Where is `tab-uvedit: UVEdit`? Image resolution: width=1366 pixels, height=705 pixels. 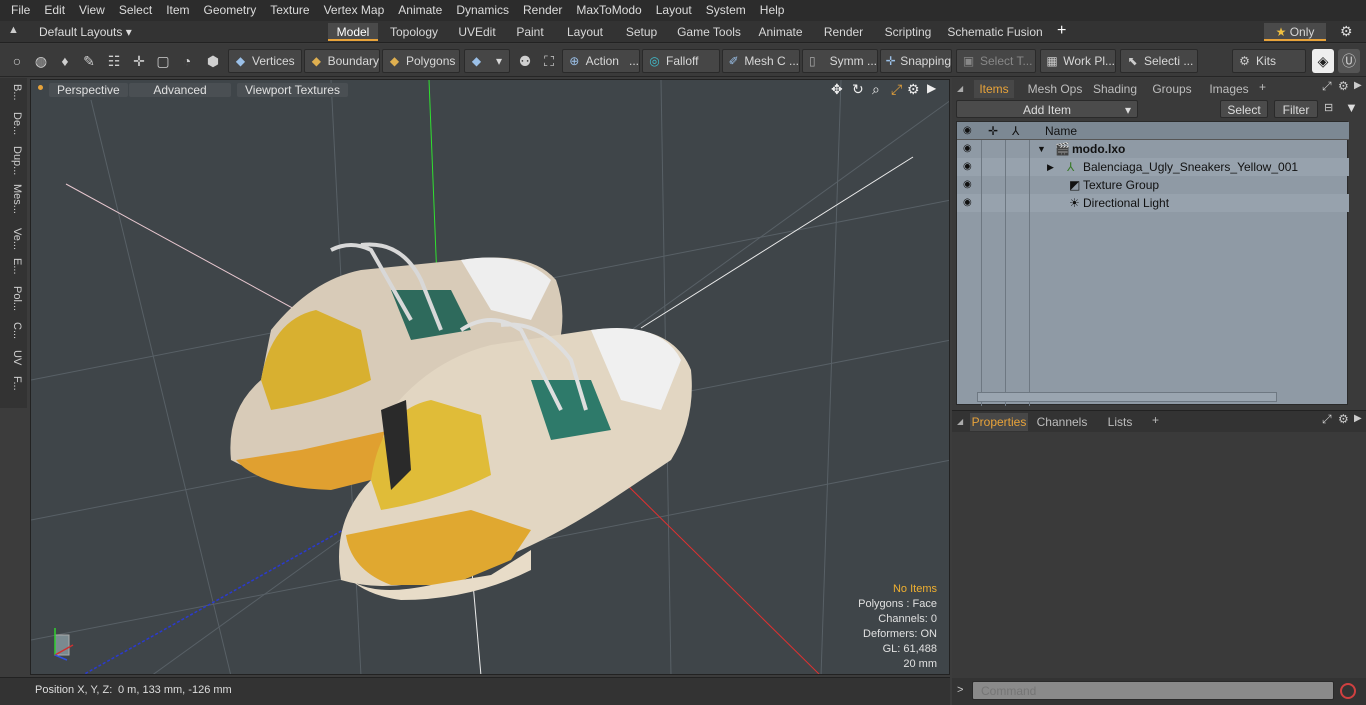 tab-uvedit: UVEdit is located at coordinates (477, 32).